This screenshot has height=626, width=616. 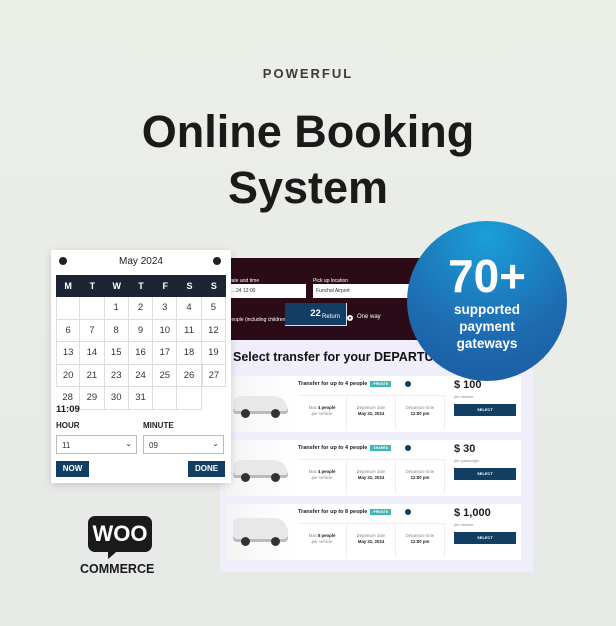 What do you see at coordinates (189, 330) in the screenshot?
I see `day-cell: 11` at bounding box center [189, 330].